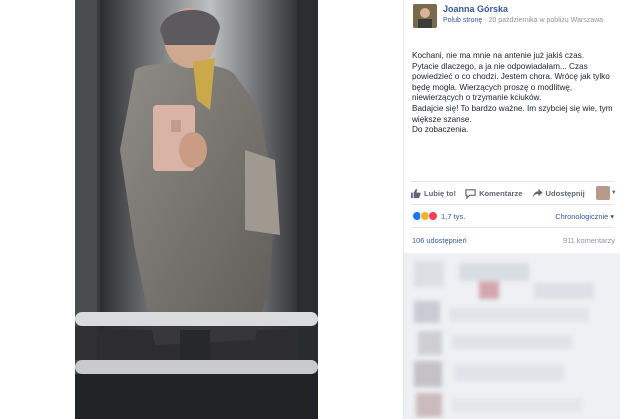  Describe the element at coordinates (439, 240) in the screenshot. I see `shares-count: 106 udostępnień` at that location.